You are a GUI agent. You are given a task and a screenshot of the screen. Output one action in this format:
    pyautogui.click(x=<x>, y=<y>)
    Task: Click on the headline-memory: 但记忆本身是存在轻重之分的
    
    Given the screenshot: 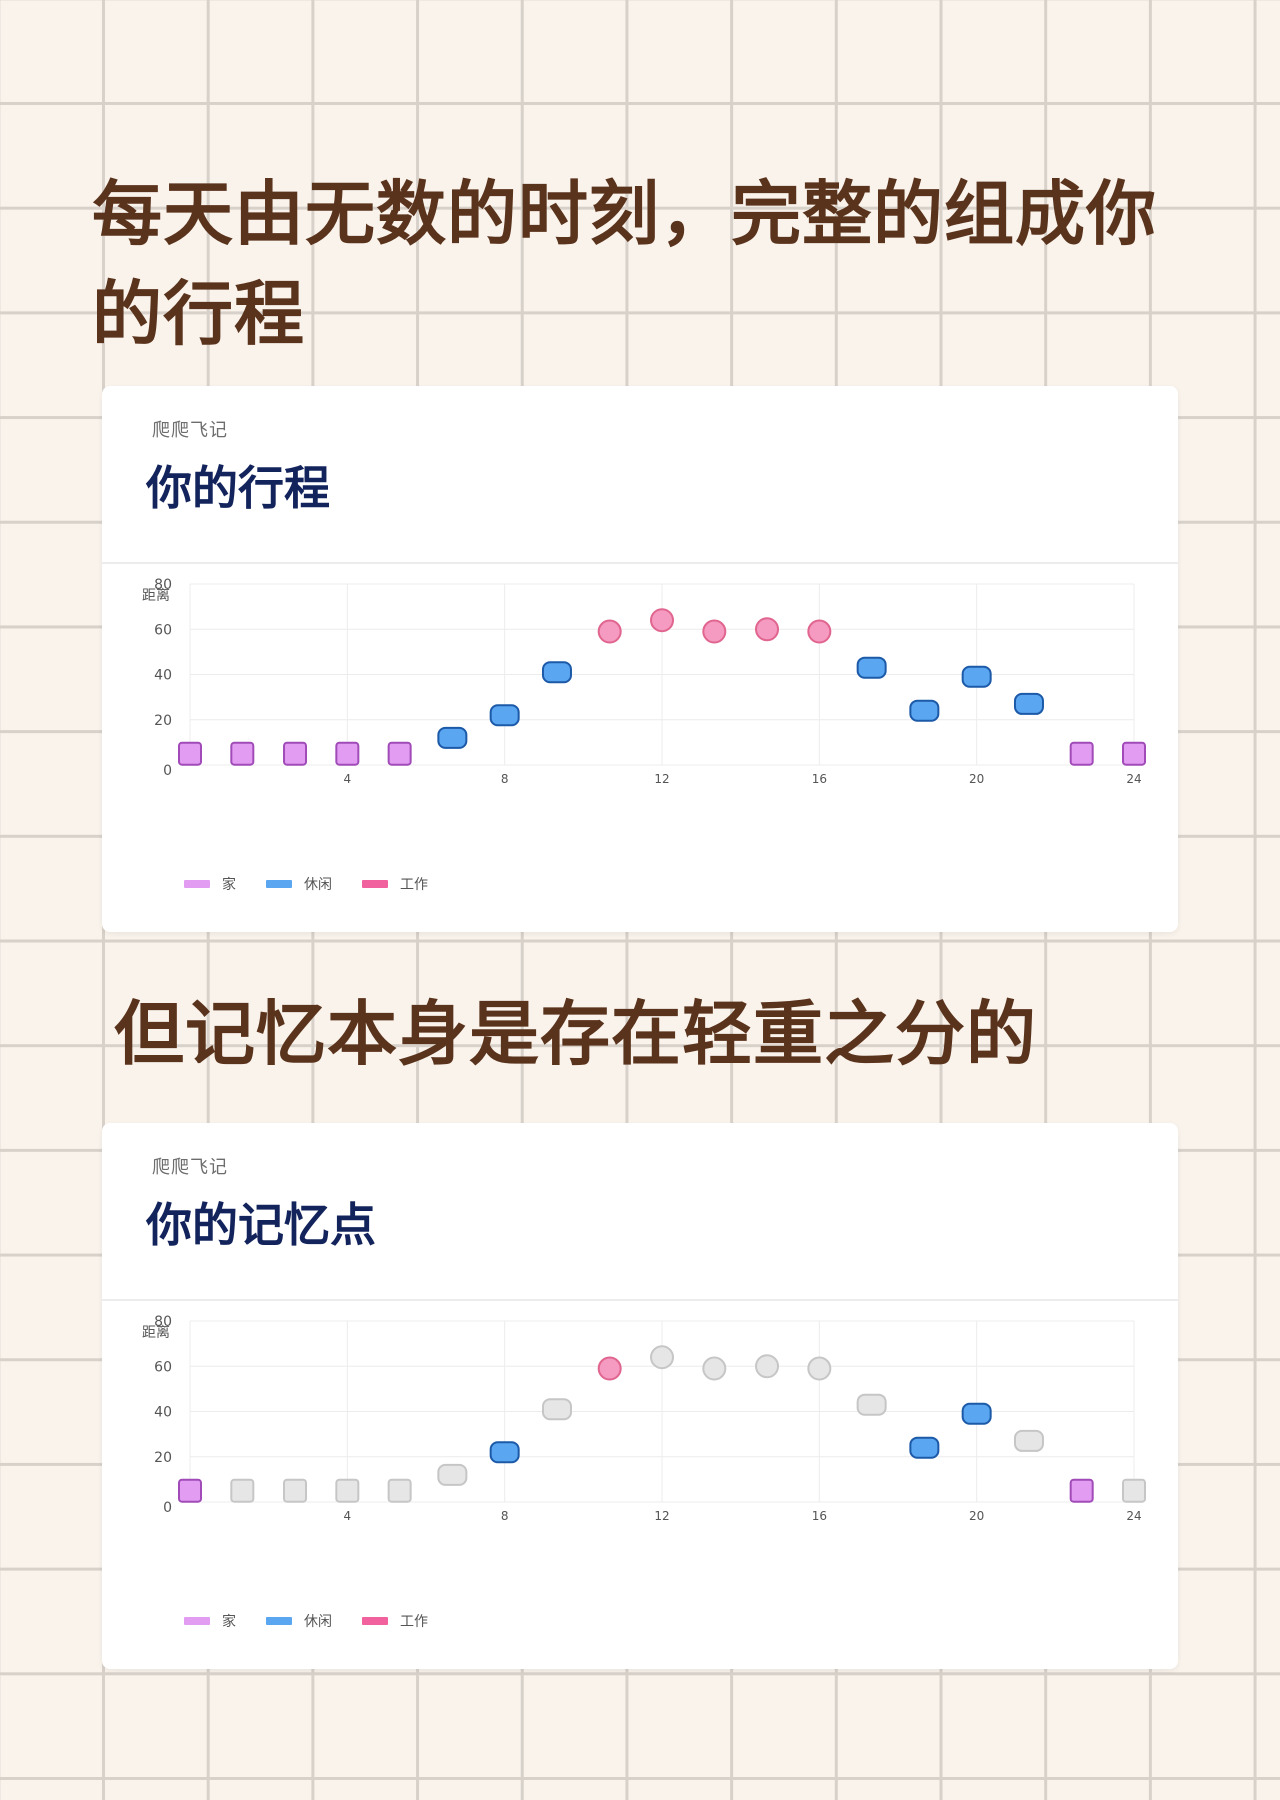 What is the action you would take?
    pyautogui.click(x=575, y=1034)
    